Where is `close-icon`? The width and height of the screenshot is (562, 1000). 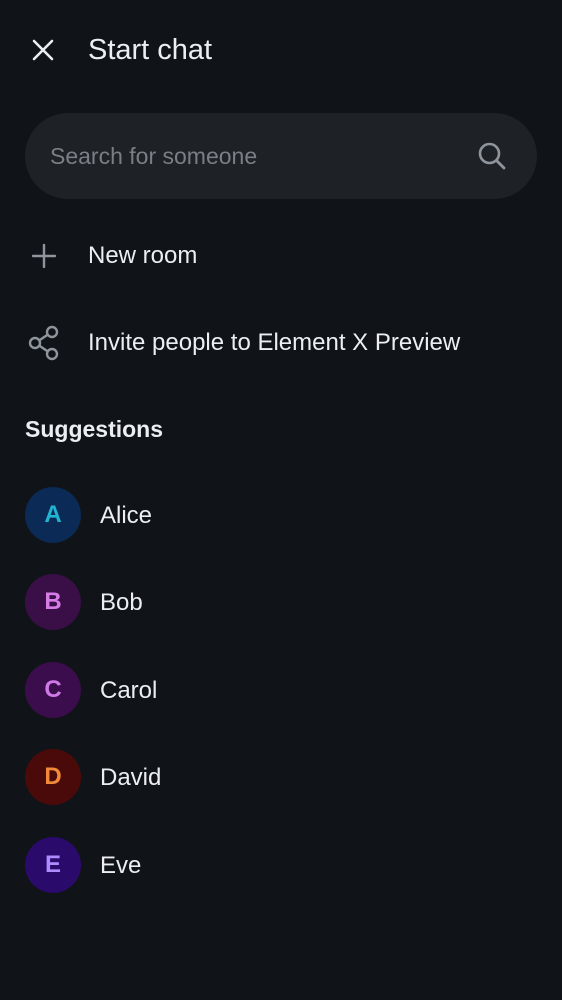
close-icon is located at coordinates (43, 50).